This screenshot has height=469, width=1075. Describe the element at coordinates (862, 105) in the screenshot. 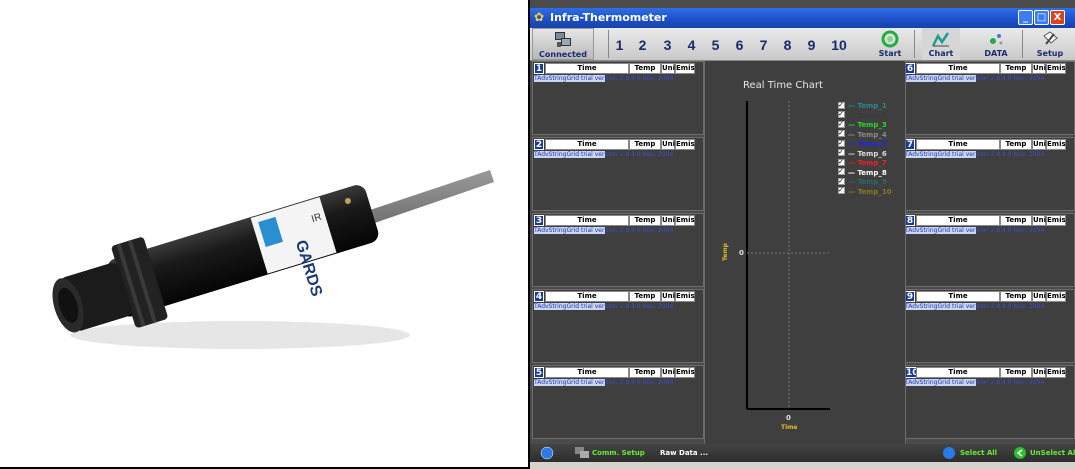

I see `legend-item: — Temp_1` at that location.